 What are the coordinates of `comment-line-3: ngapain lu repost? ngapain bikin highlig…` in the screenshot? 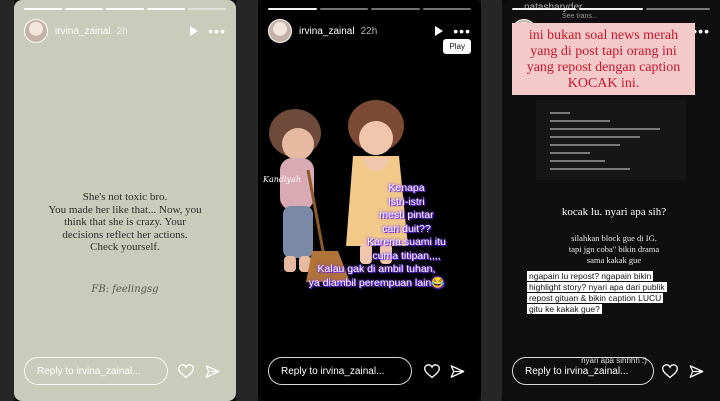 It's located at (597, 292).